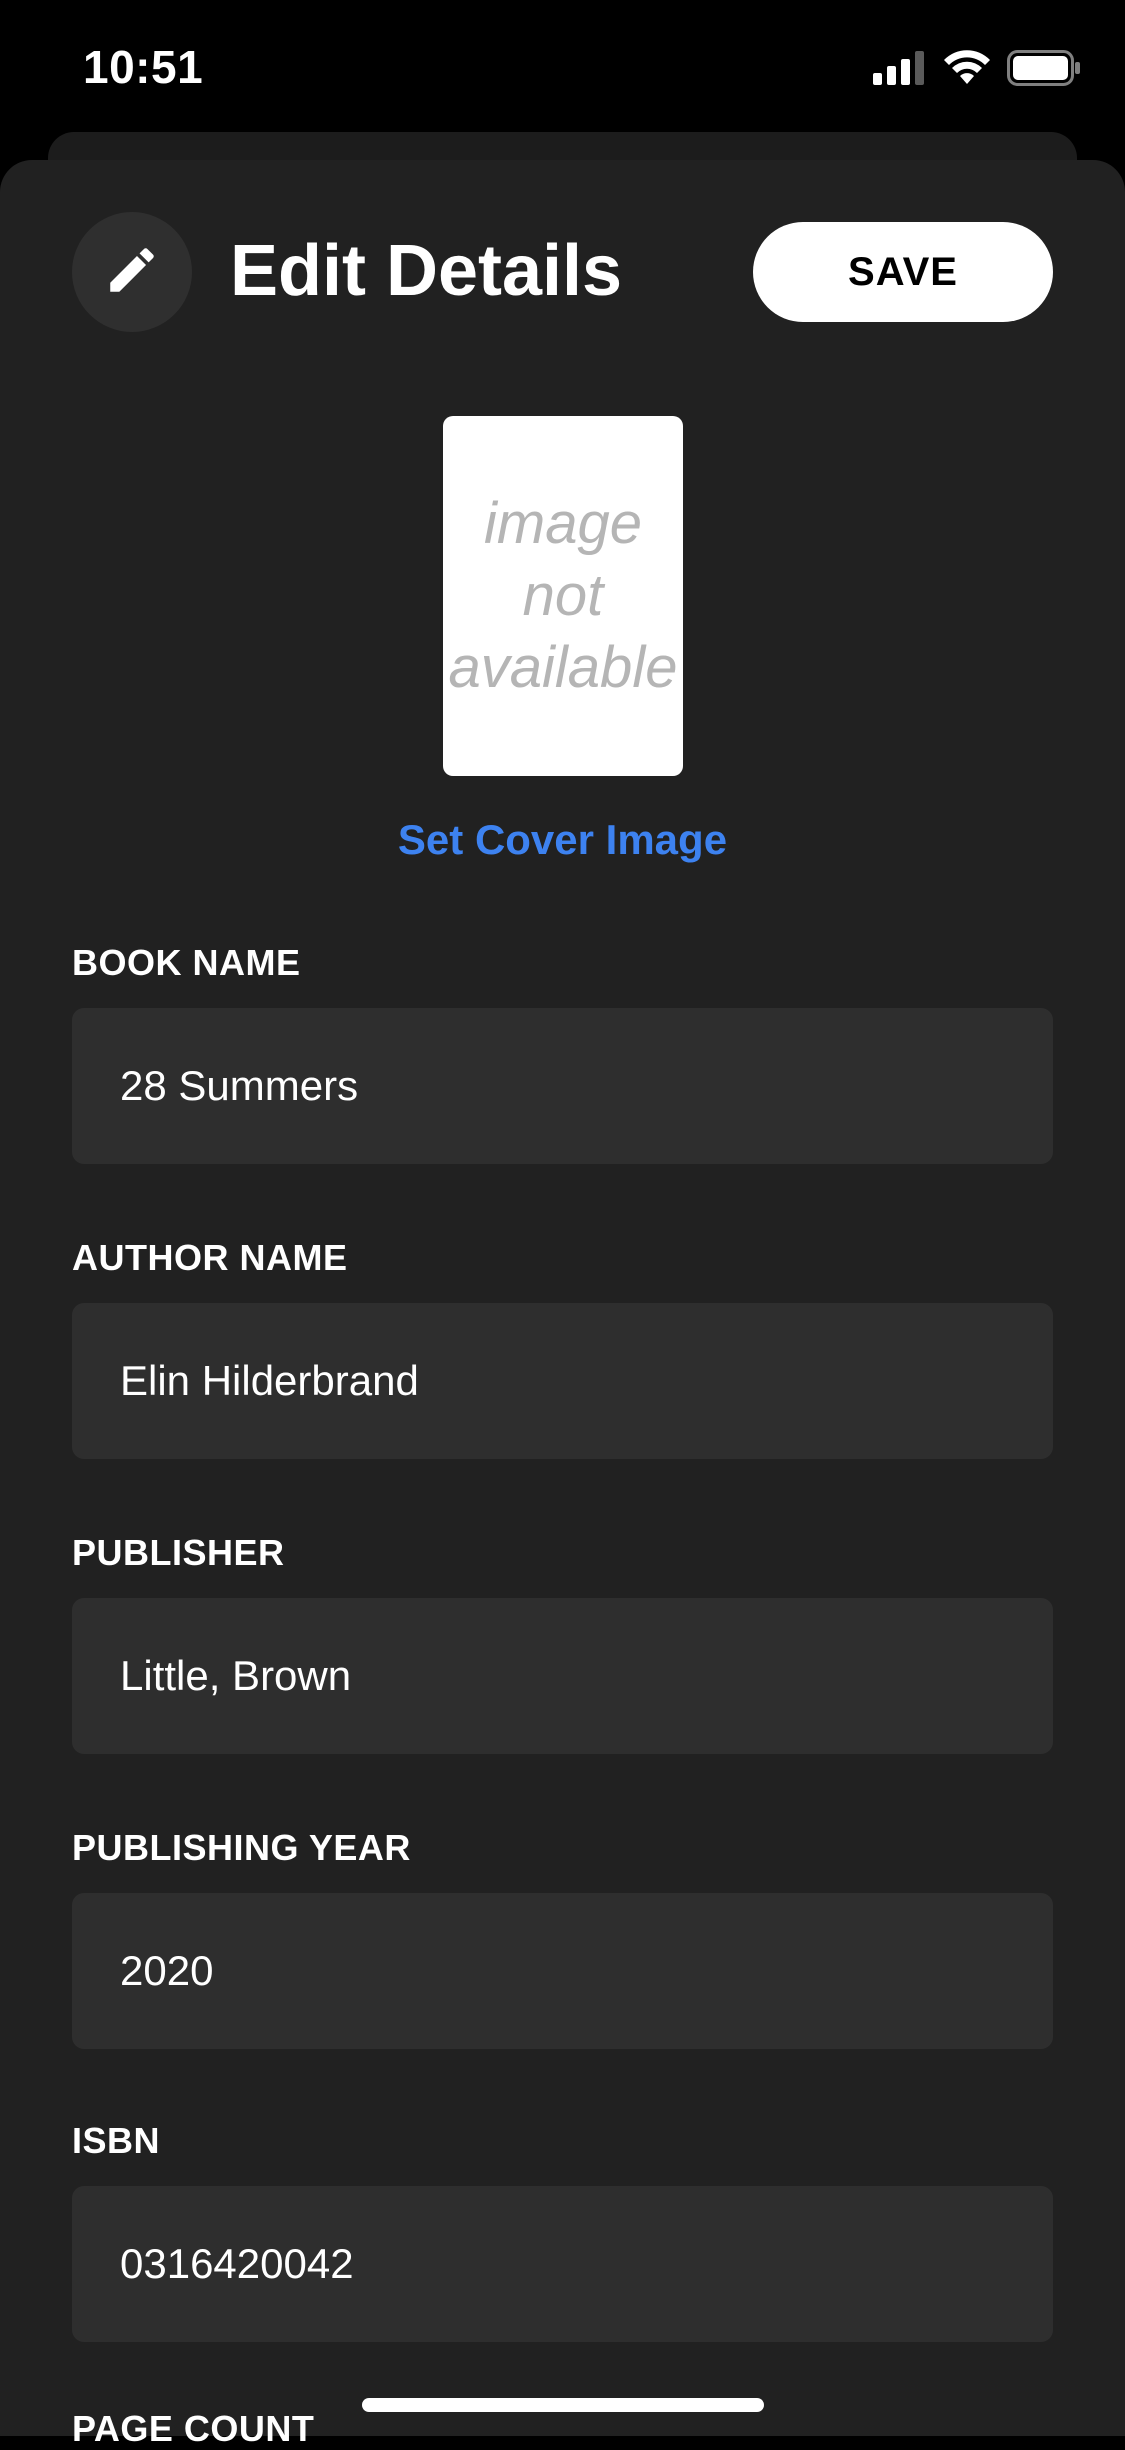 The width and height of the screenshot is (1125, 2450). I want to click on page-title: Edit Details, so click(426, 271).